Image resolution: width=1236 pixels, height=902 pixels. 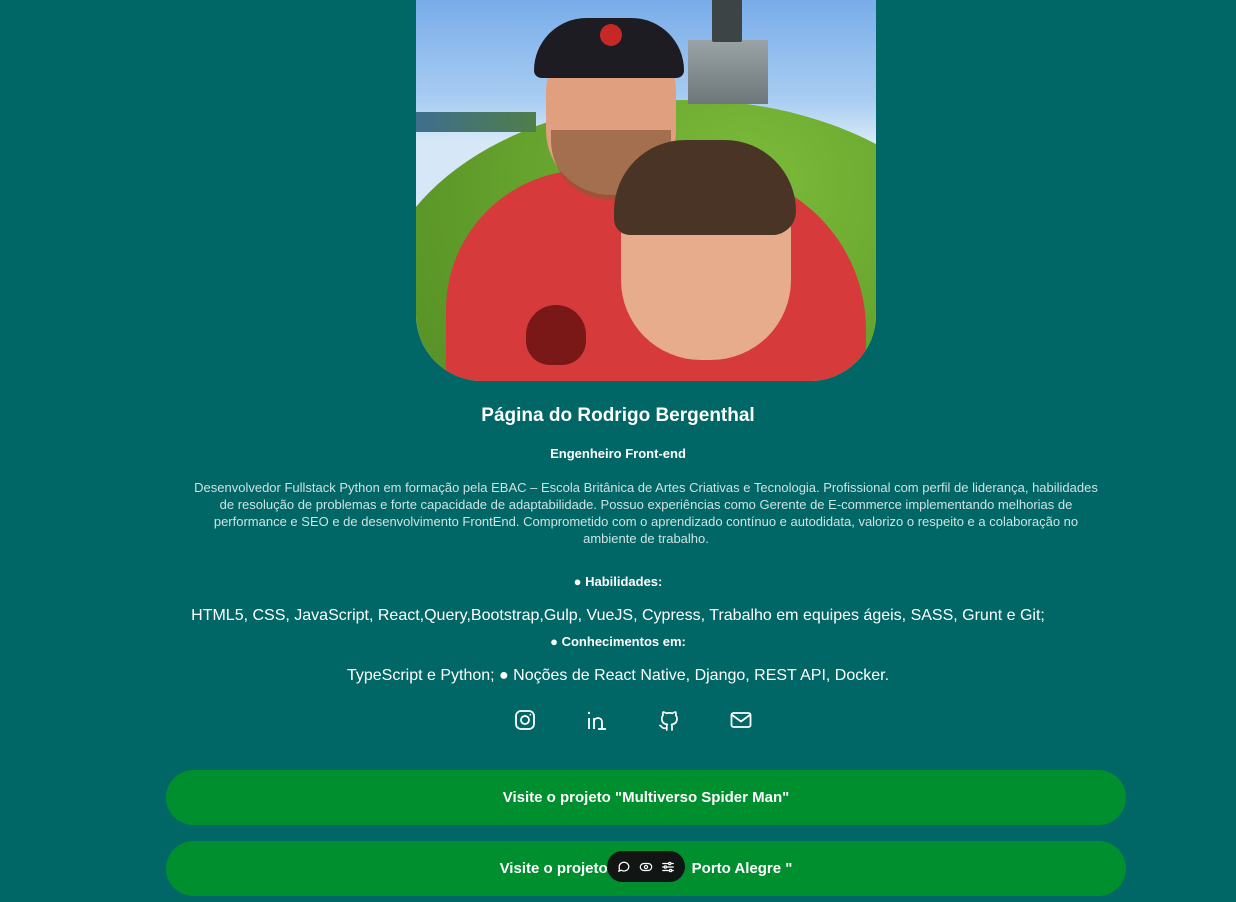 I want to click on mail-link, so click(x=741, y=721).